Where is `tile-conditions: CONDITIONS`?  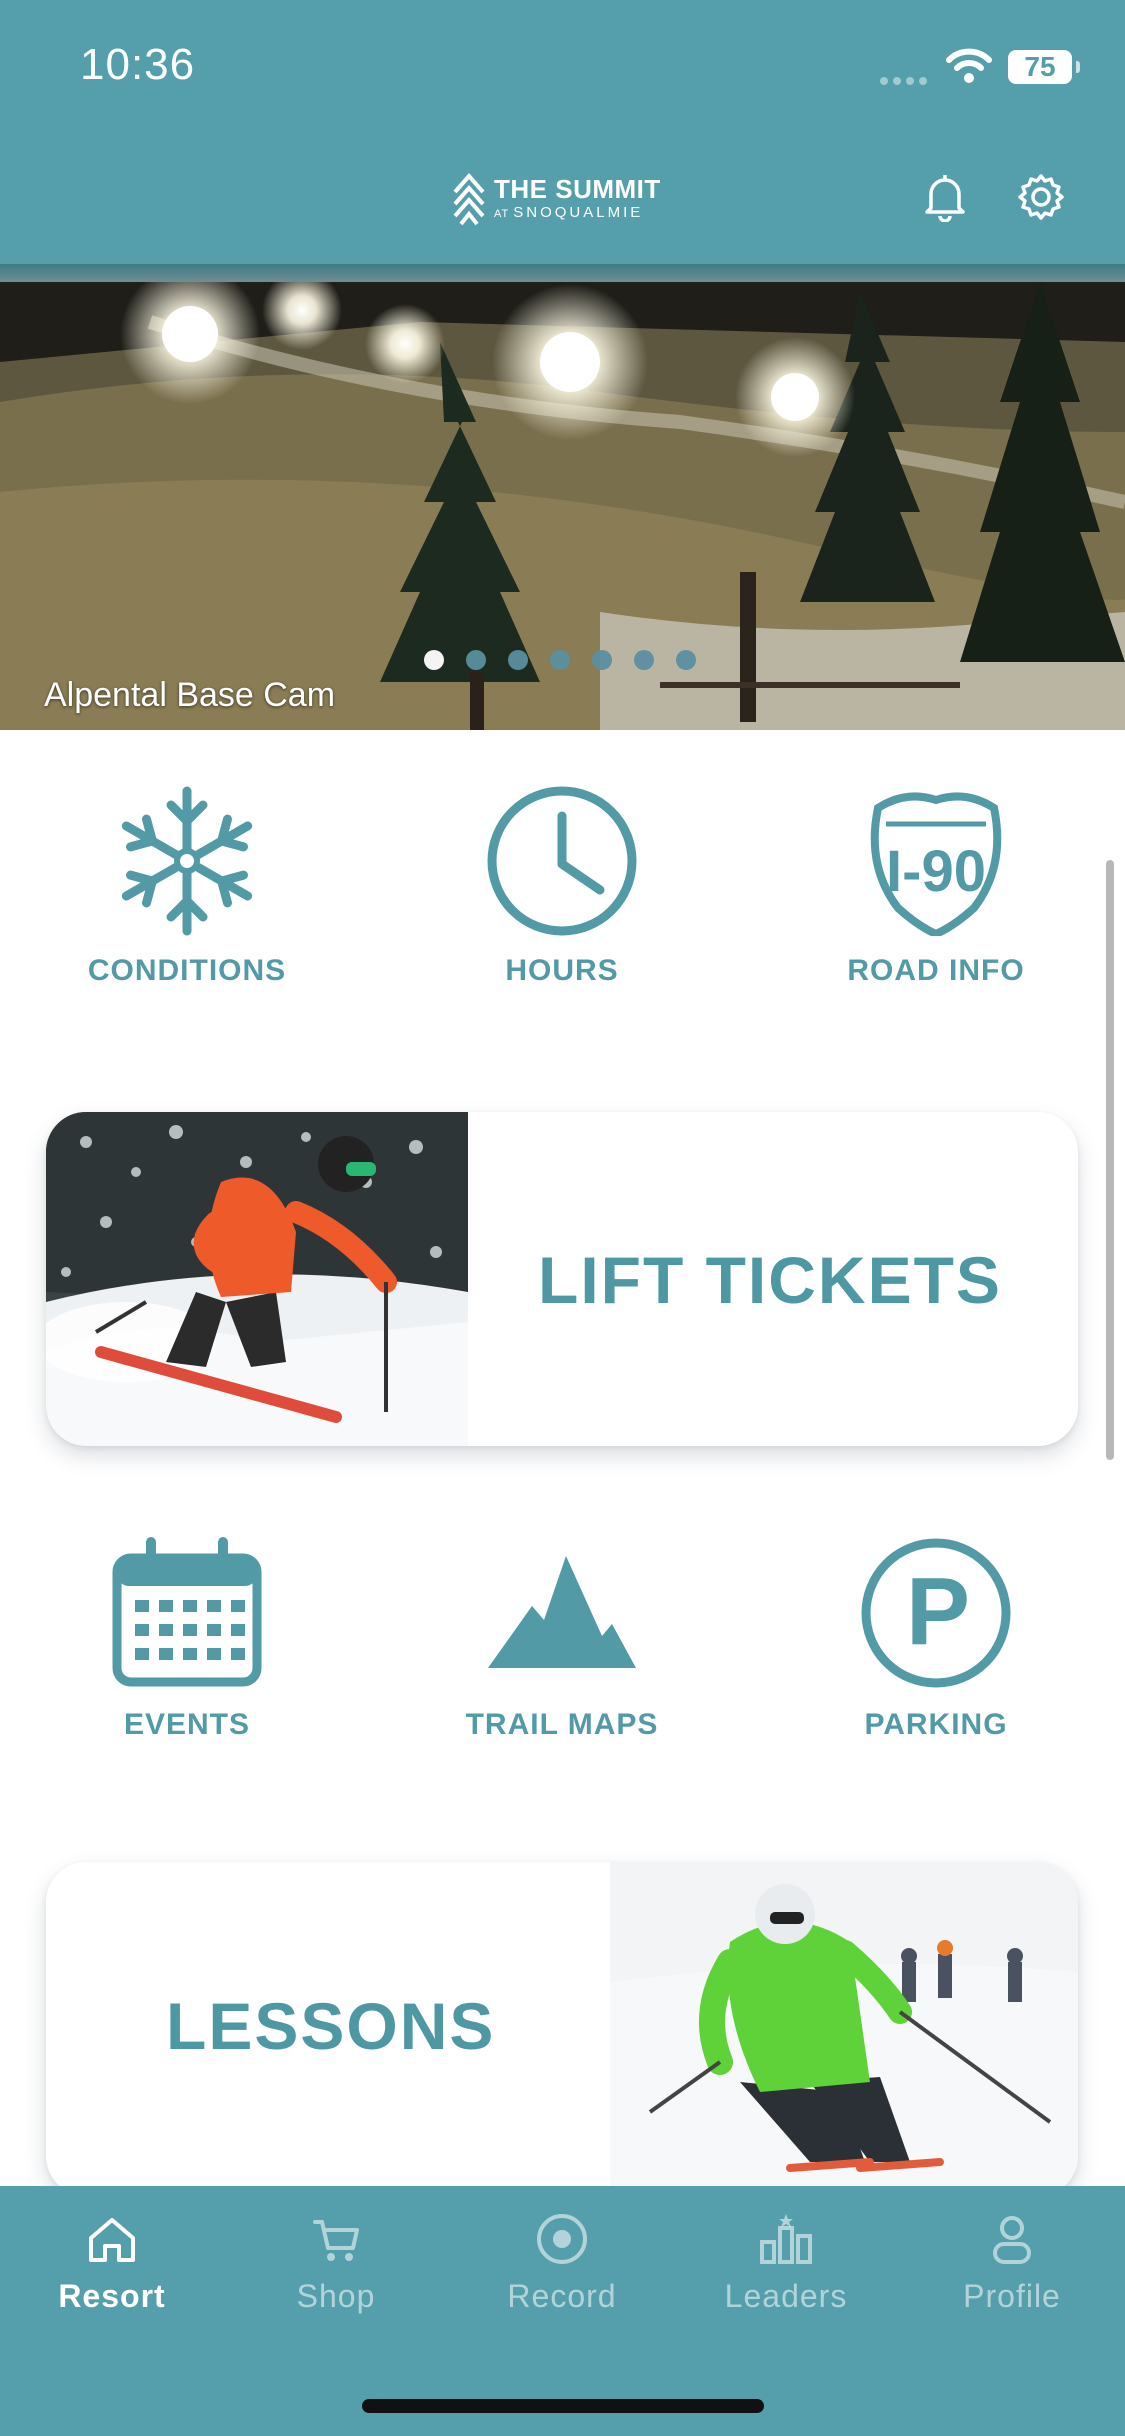 tile-conditions: CONDITIONS is located at coordinates (187, 887).